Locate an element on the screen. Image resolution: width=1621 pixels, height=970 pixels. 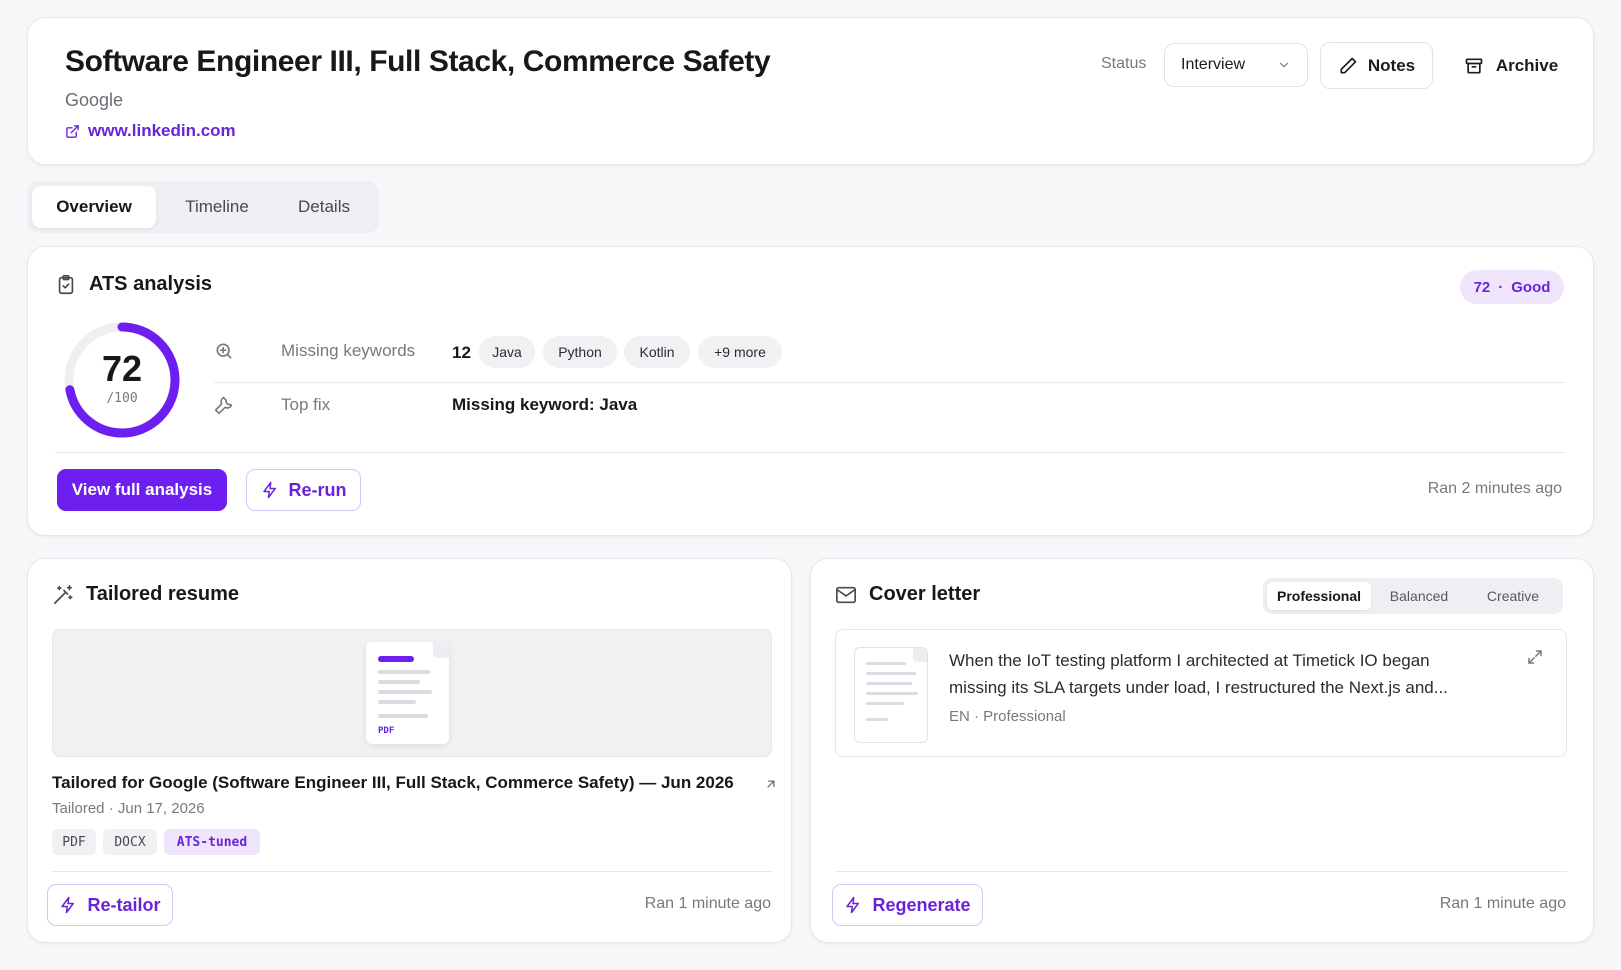
pdf-label: PDF is located at coordinates (386, 731).